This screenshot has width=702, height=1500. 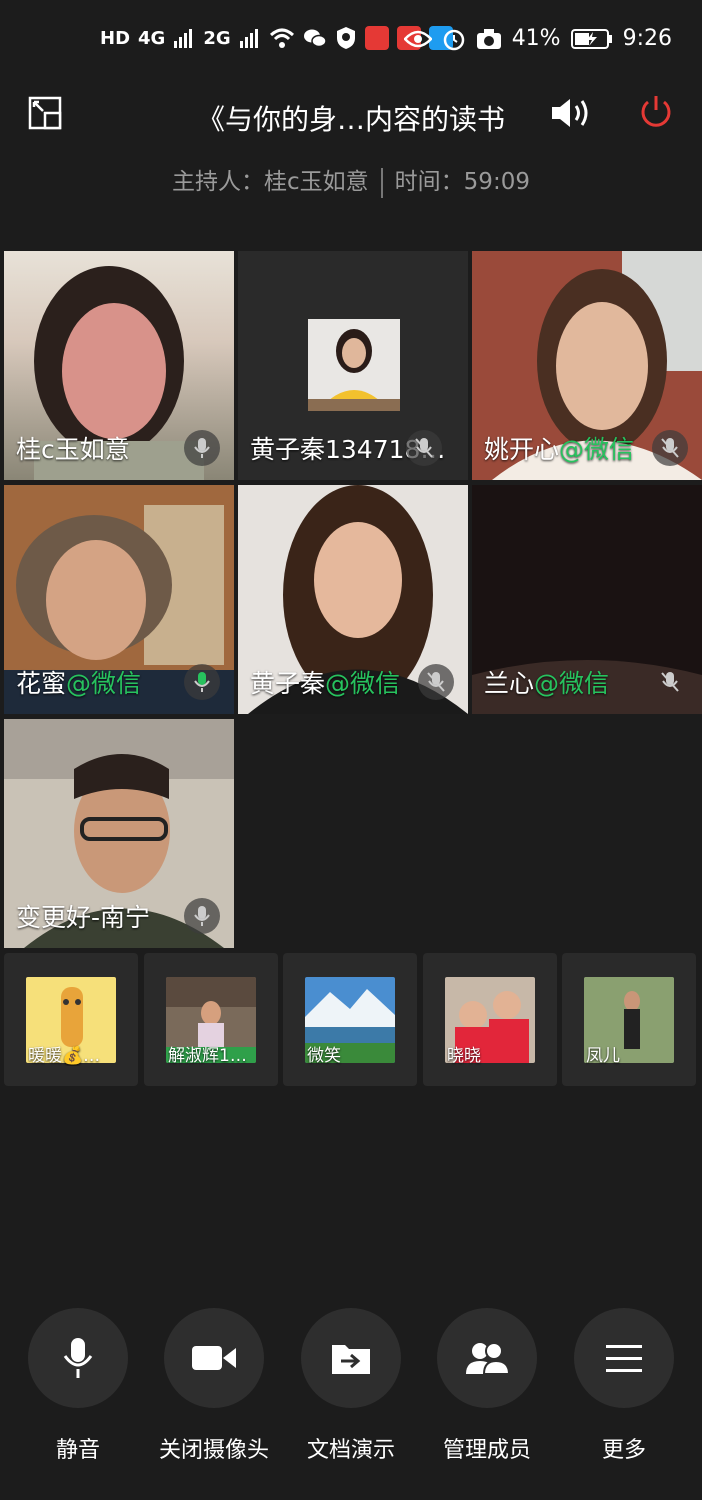 I want to click on status-icons-left: HD 4G 2G, so click(x=276, y=38).